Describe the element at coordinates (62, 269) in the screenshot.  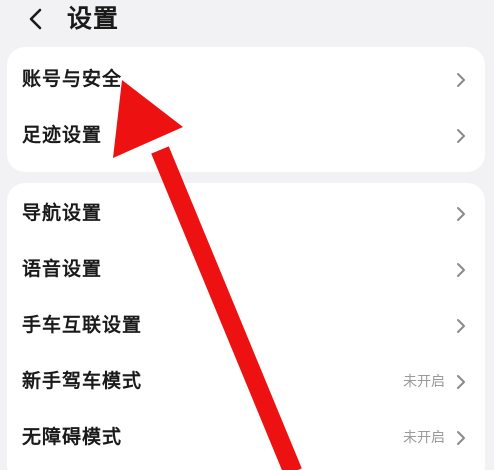
I see `settings-item-label: 语音设置` at that location.